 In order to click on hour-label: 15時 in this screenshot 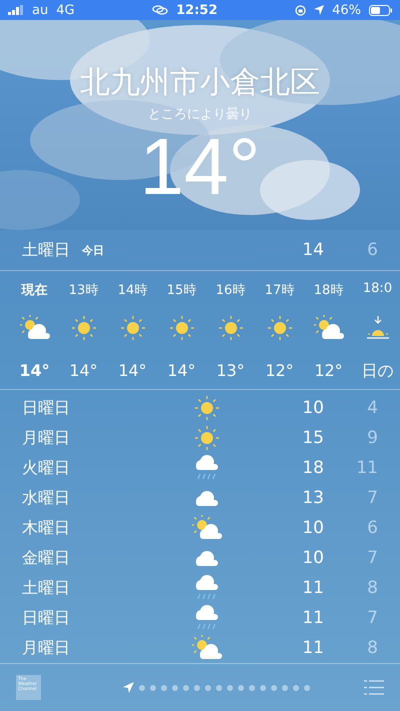, I will do `click(181, 290)`.